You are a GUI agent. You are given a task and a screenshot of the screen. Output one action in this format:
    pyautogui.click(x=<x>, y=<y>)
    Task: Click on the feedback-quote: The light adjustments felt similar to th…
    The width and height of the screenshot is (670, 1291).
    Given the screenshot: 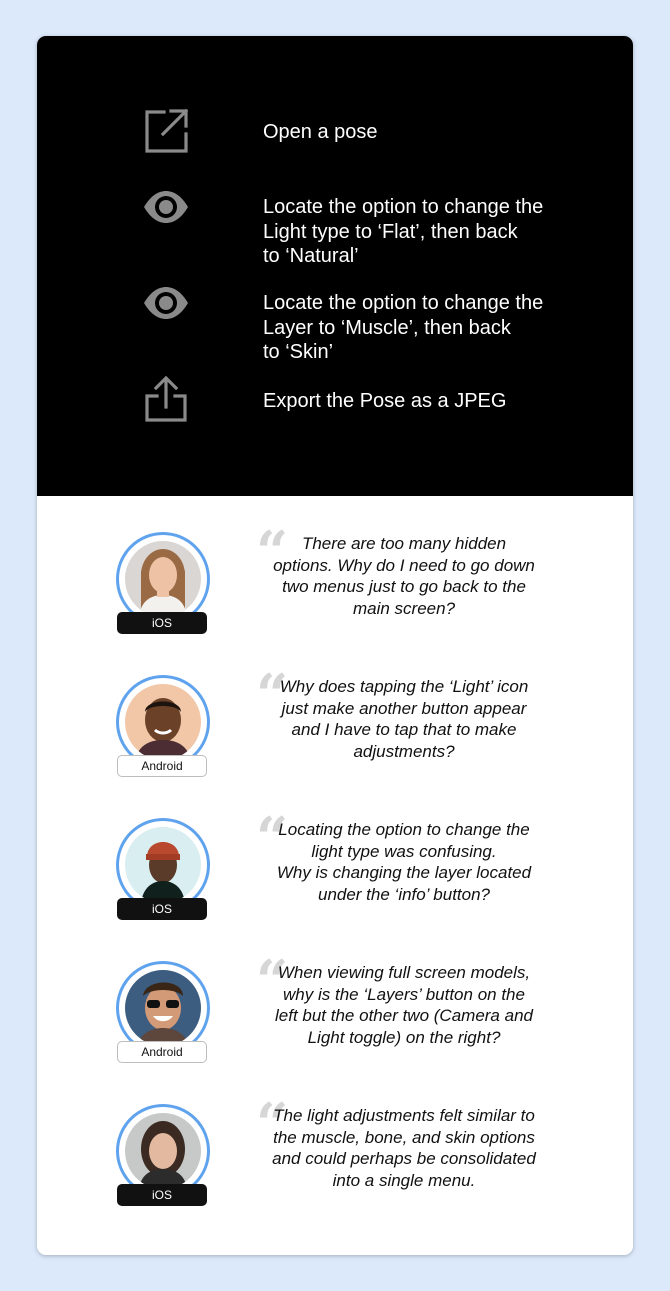 What is the action you would take?
    pyautogui.click(x=404, y=1148)
    